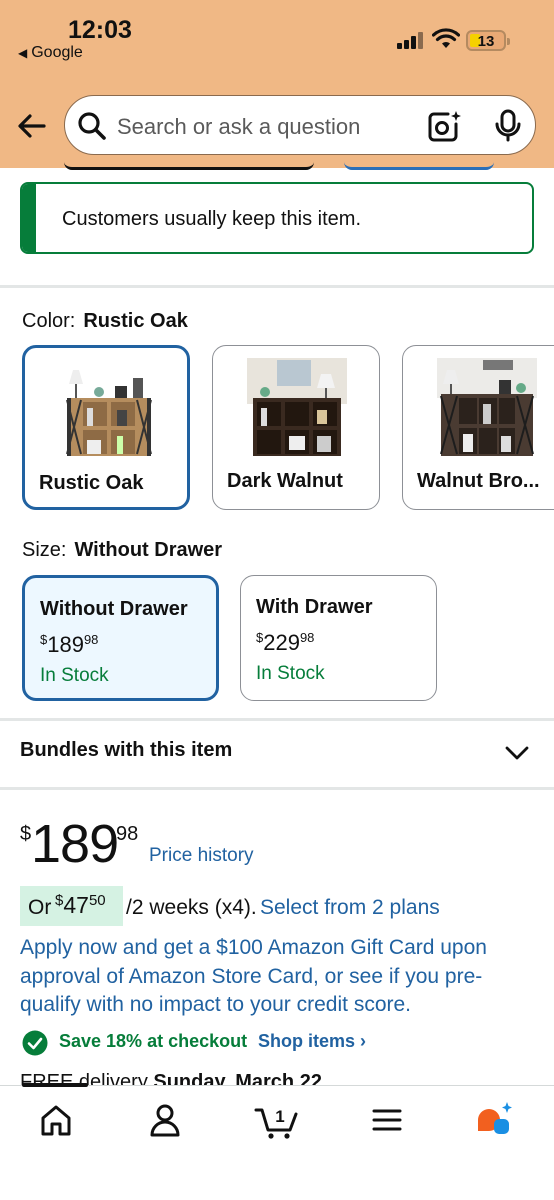 The height and width of the screenshot is (1200, 554). Describe the element at coordinates (114, 609) in the screenshot. I see `size-option-label: Without Drawer` at that location.